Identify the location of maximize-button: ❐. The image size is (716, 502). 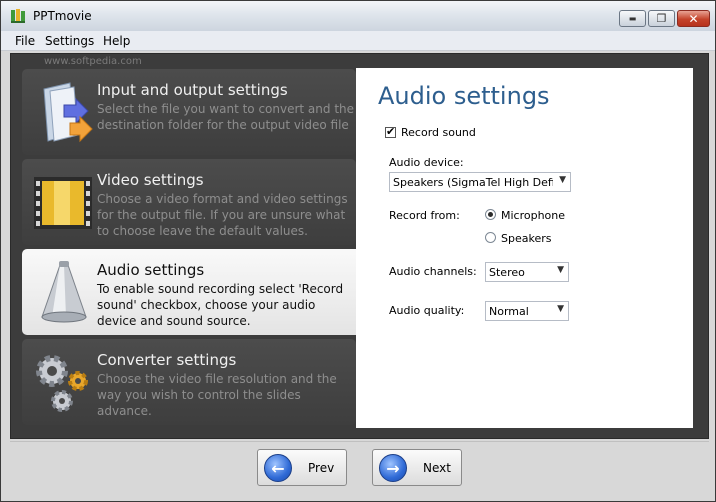
(661, 18).